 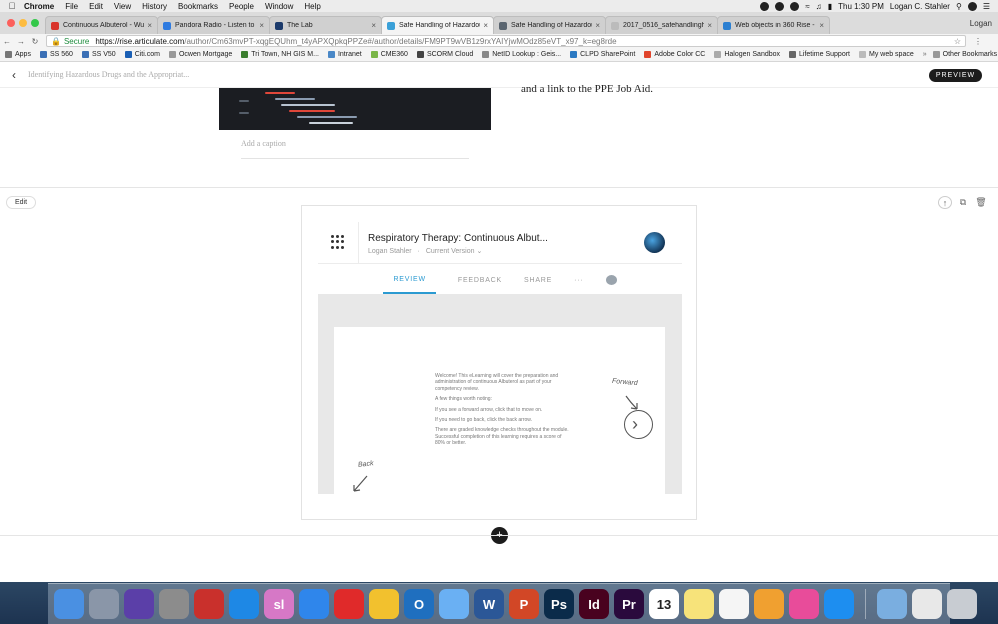 I want to click on bookmark-item: SS 560, so click(x=56, y=54).